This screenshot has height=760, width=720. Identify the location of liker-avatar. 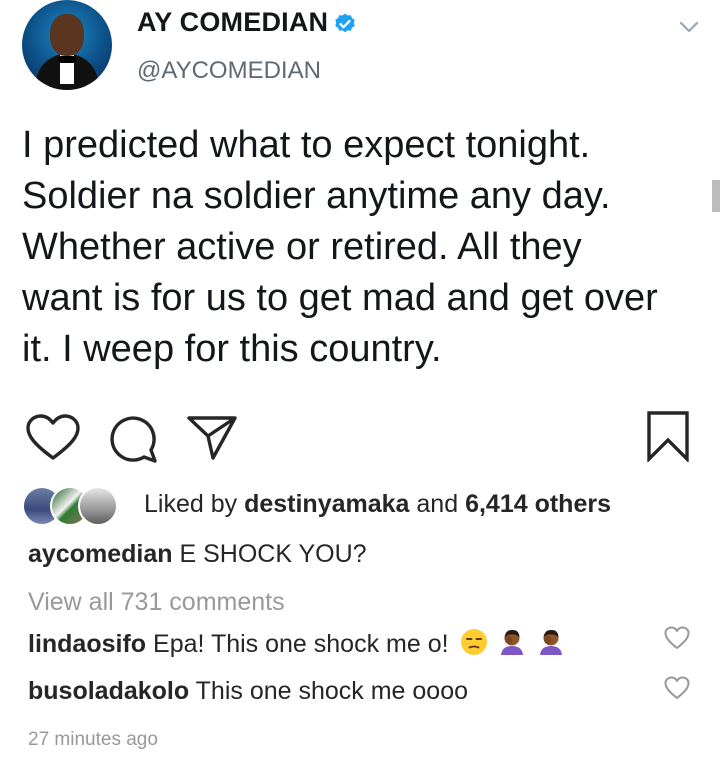
(98, 506).